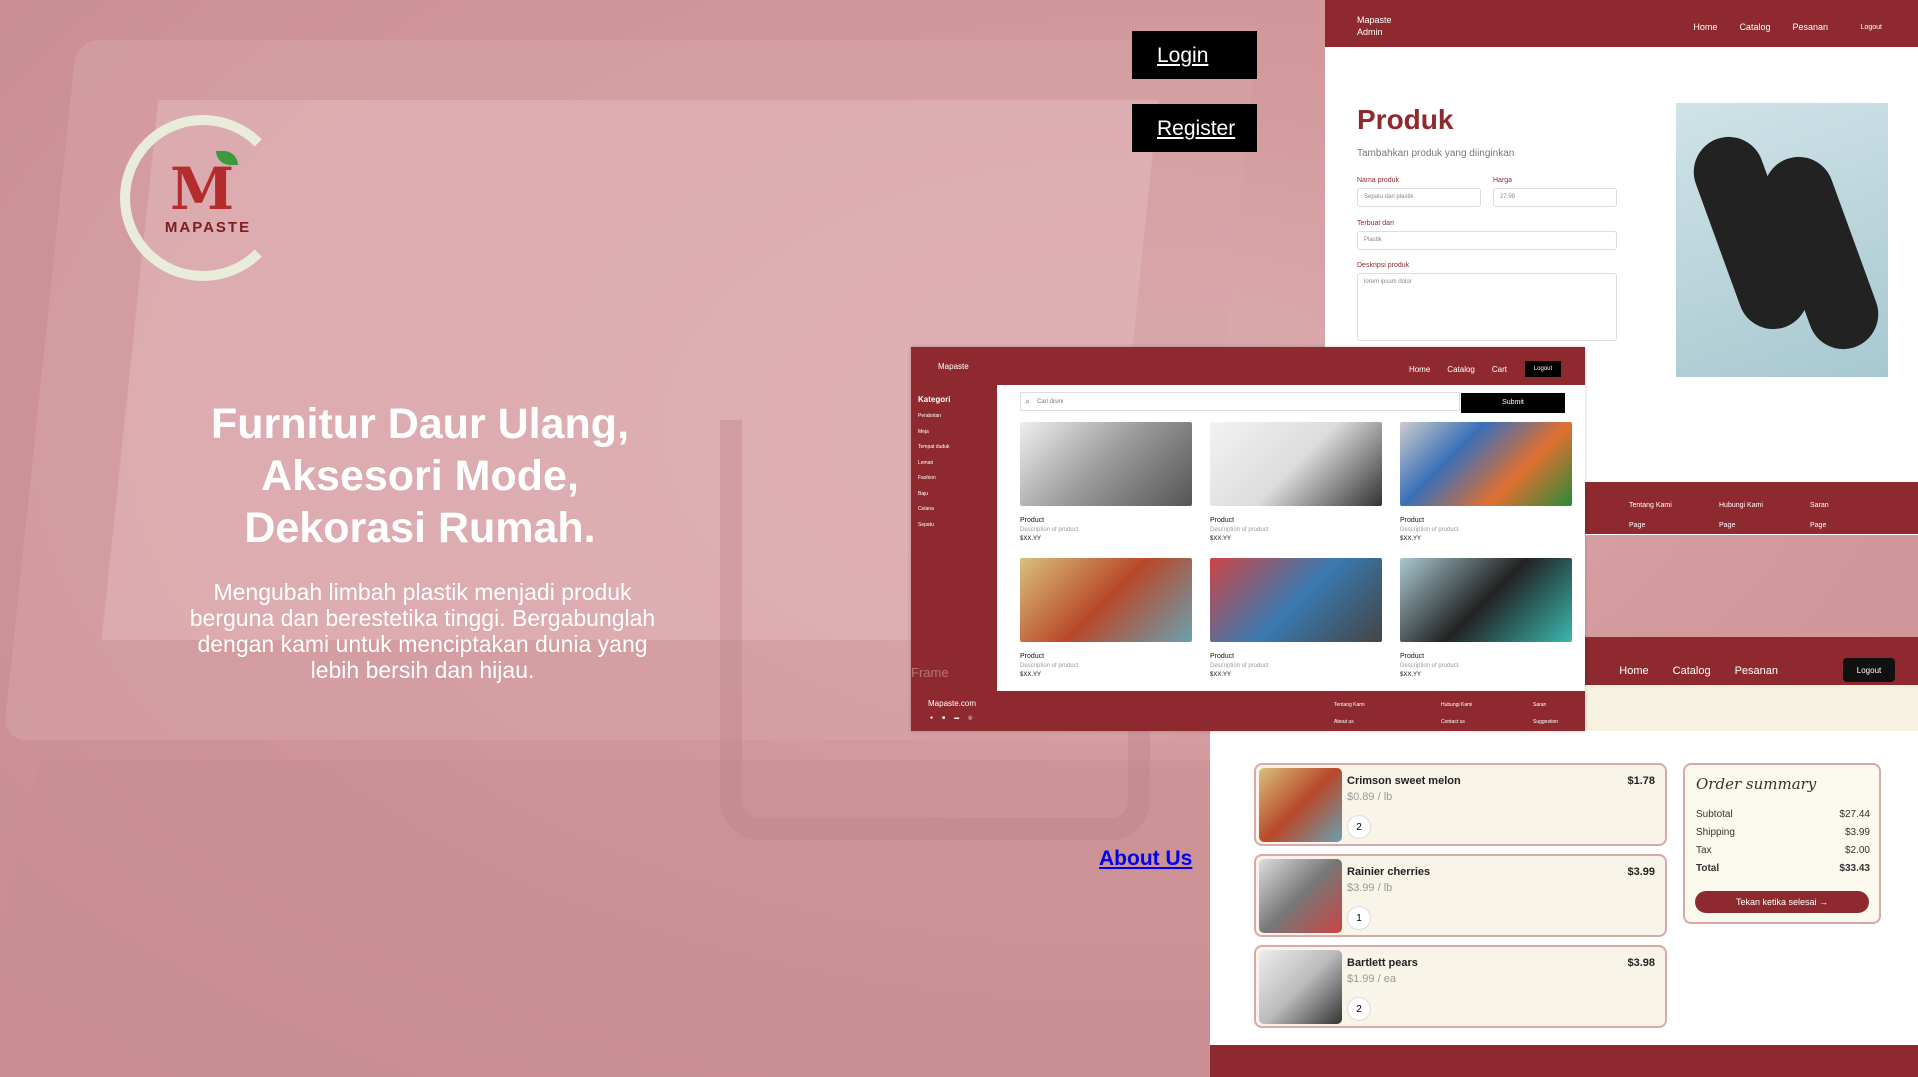 The width and height of the screenshot is (1918, 1077). What do you see at coordinates (1641, 963) in the screenshot?
I see `item-price: $3.98` at bounding box center [1641, 963].